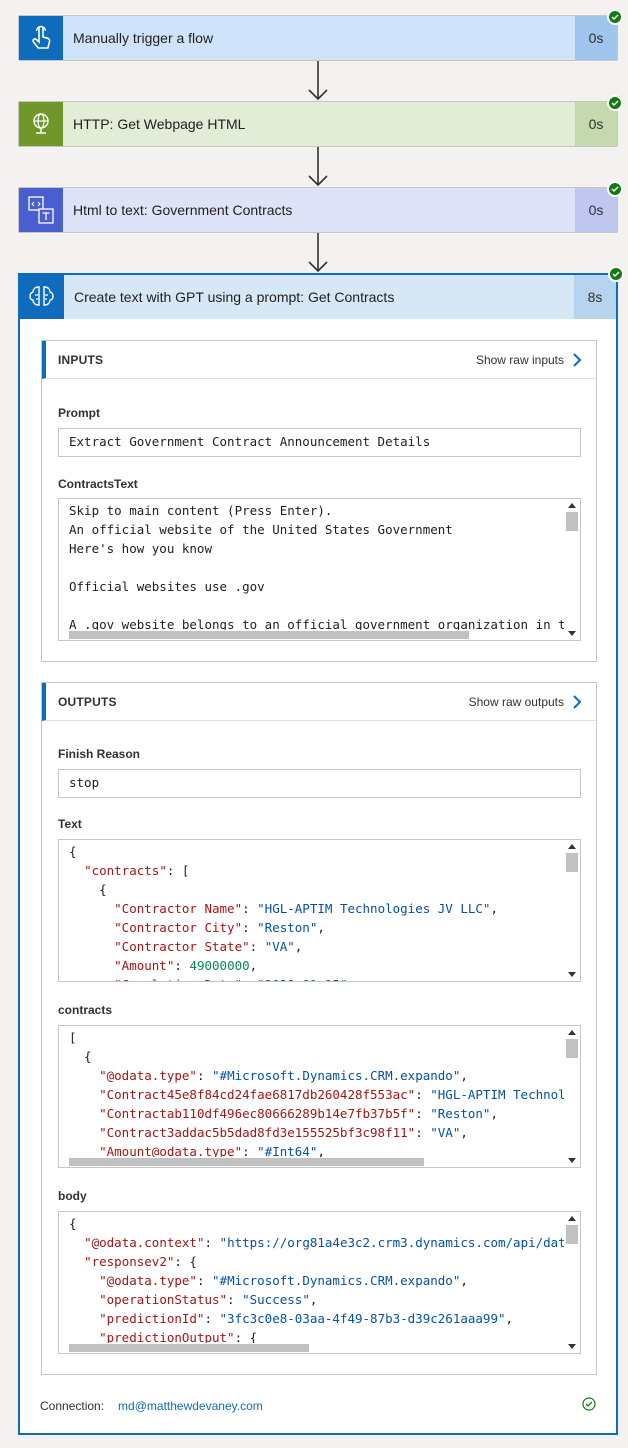  Describe the element at coordinates (70, 824) in the screenshot. I see `text-label: Text` at that location.